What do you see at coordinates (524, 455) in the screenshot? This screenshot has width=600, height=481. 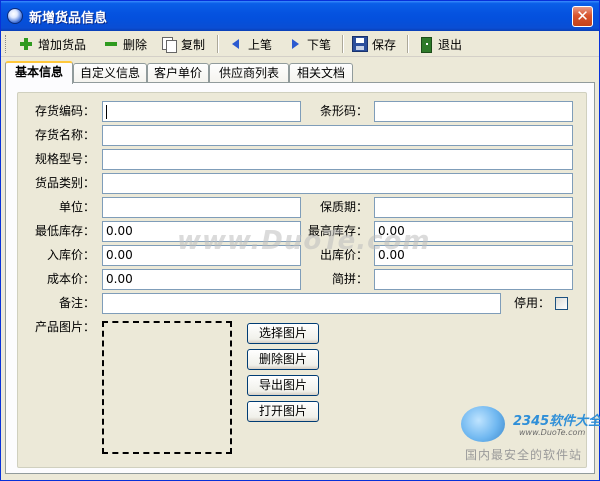 I see `logo-slogan: 国内最安全的软件站` at bounding box center [524, 455].